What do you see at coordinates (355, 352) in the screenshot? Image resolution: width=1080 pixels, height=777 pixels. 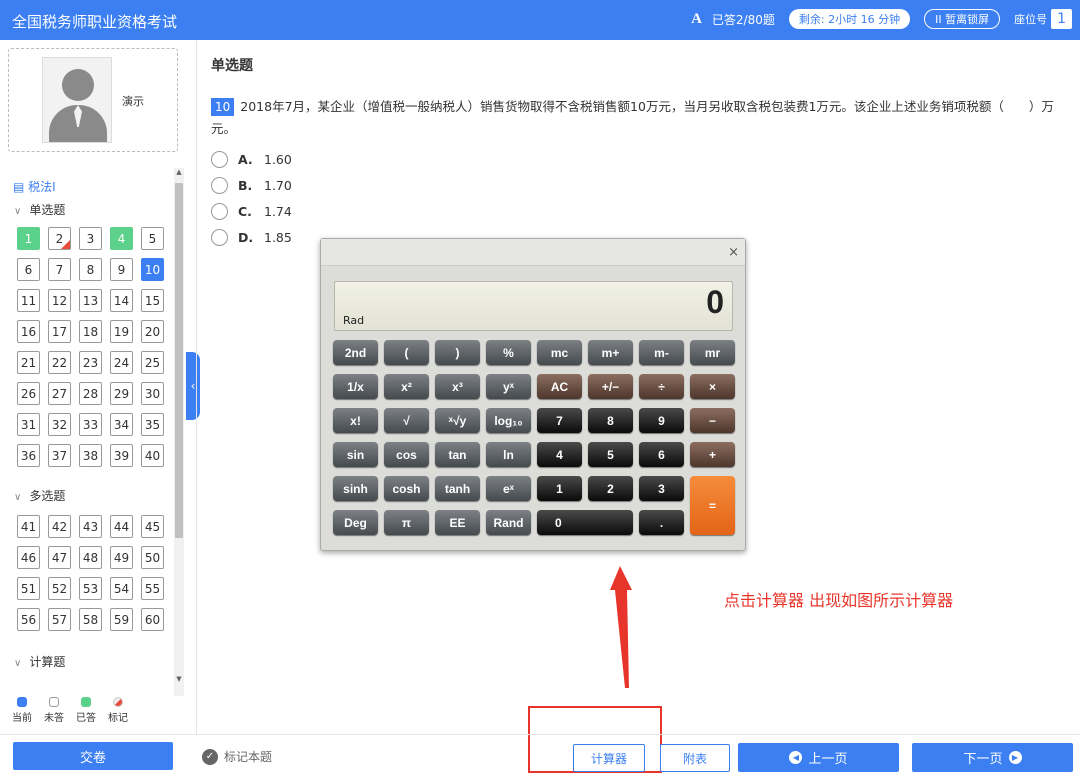 I see `calc-key: 2nd` at bounding box center [355, 352].